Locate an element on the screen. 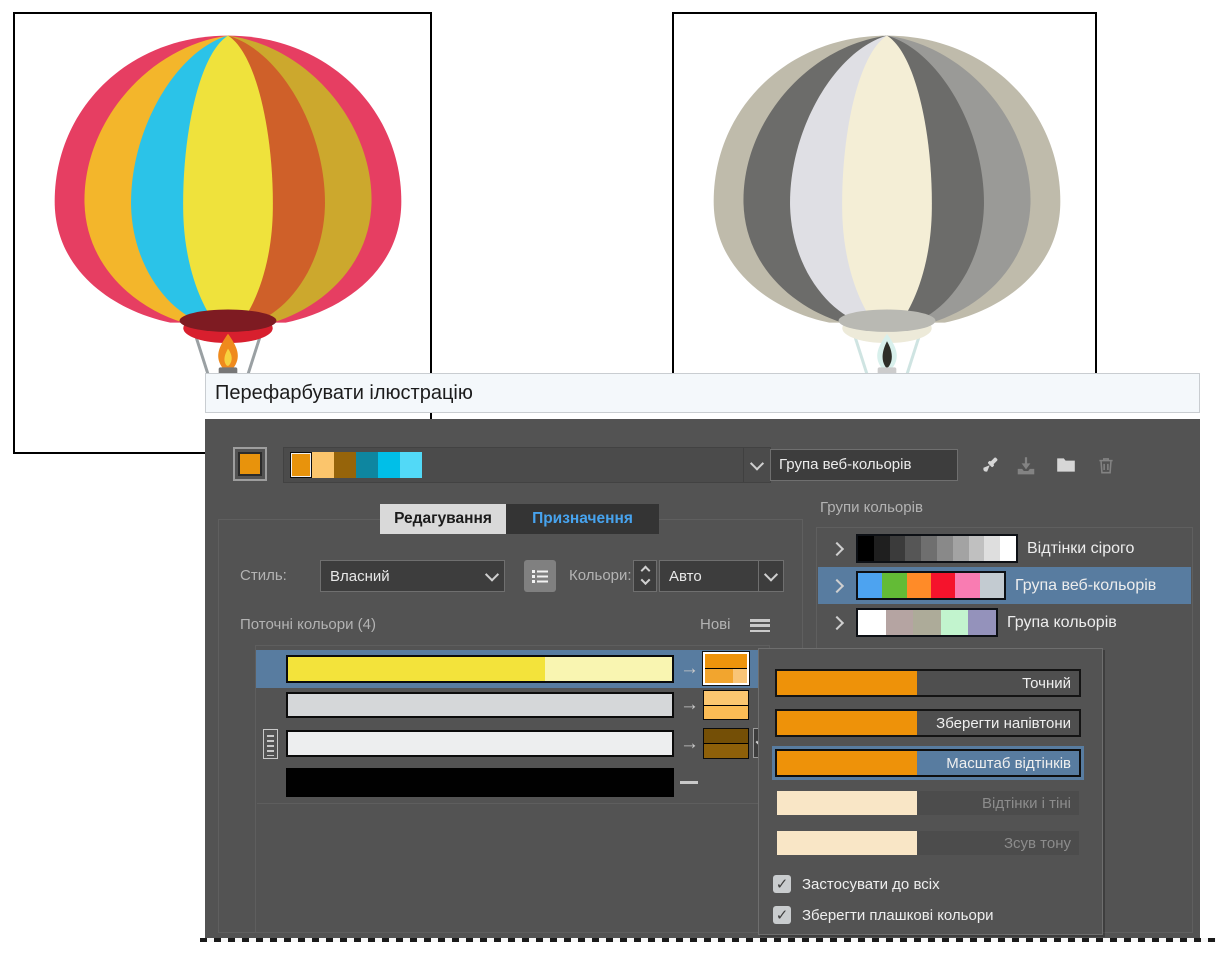 The height and width of the screenshot is (970, 1225). swatch-cyan is located at coordinates (389, 465).